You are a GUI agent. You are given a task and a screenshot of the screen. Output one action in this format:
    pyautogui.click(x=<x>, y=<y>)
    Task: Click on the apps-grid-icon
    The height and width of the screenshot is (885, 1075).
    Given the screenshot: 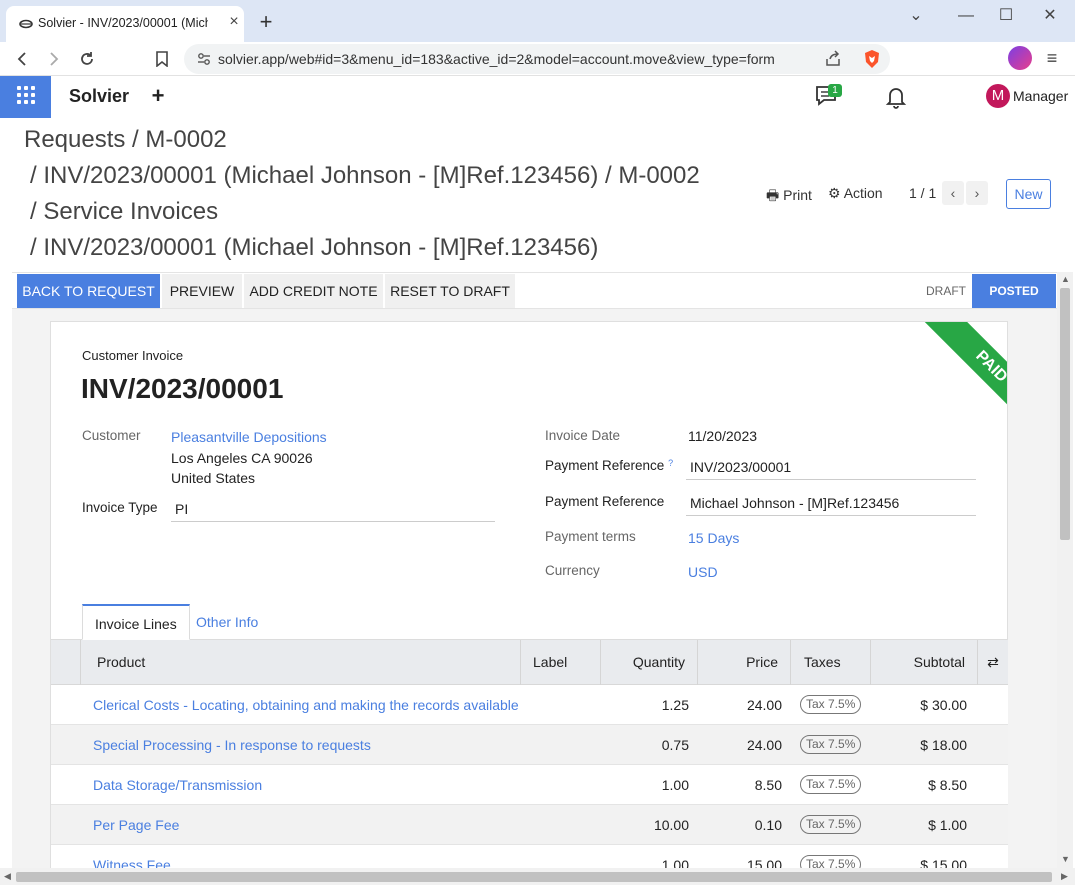 What is the action you would take?
    pyautogui.click(x=26, y=95)
    